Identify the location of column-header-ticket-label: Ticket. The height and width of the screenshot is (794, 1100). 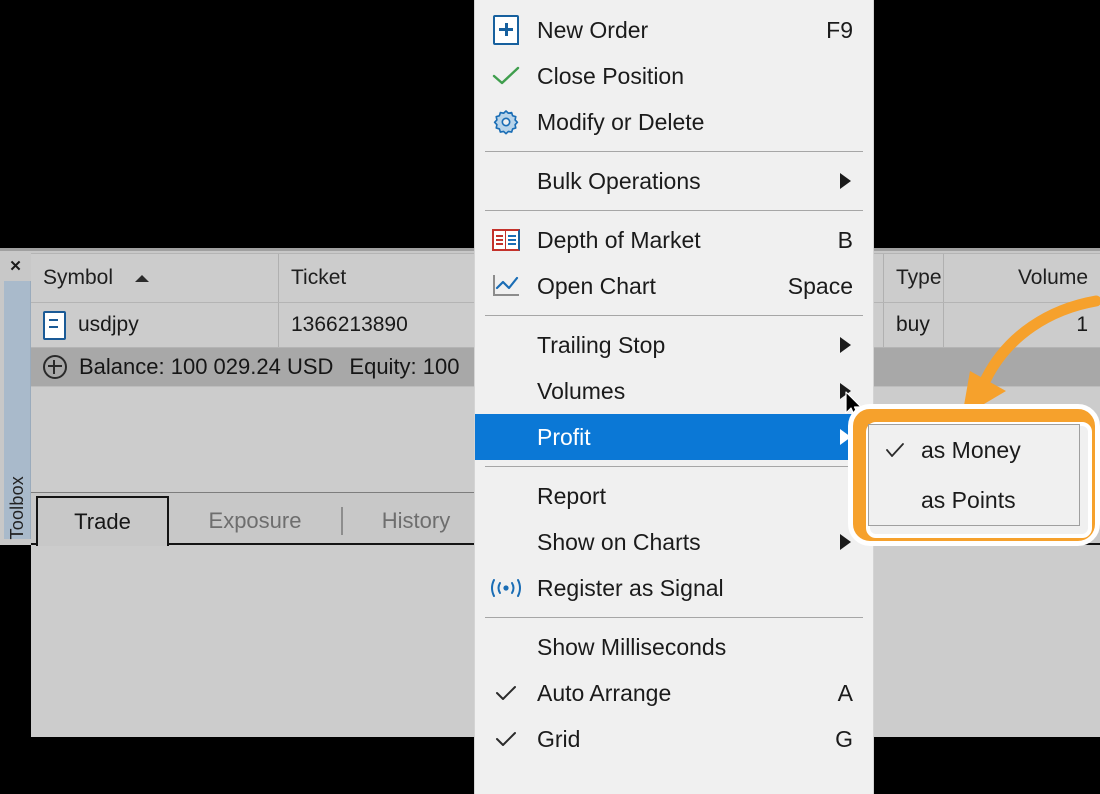
(319, 277).